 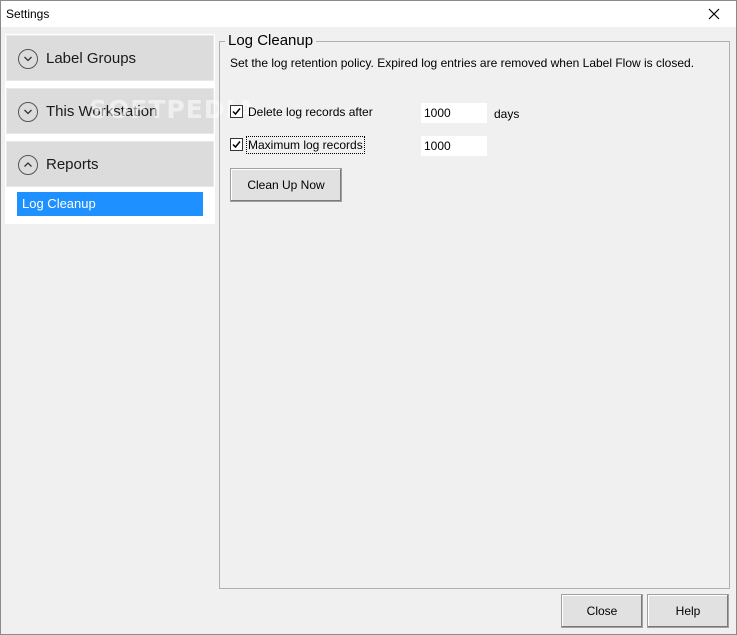 I want to click on max-records-label: Maximum log records, so click(x=305, y=145).